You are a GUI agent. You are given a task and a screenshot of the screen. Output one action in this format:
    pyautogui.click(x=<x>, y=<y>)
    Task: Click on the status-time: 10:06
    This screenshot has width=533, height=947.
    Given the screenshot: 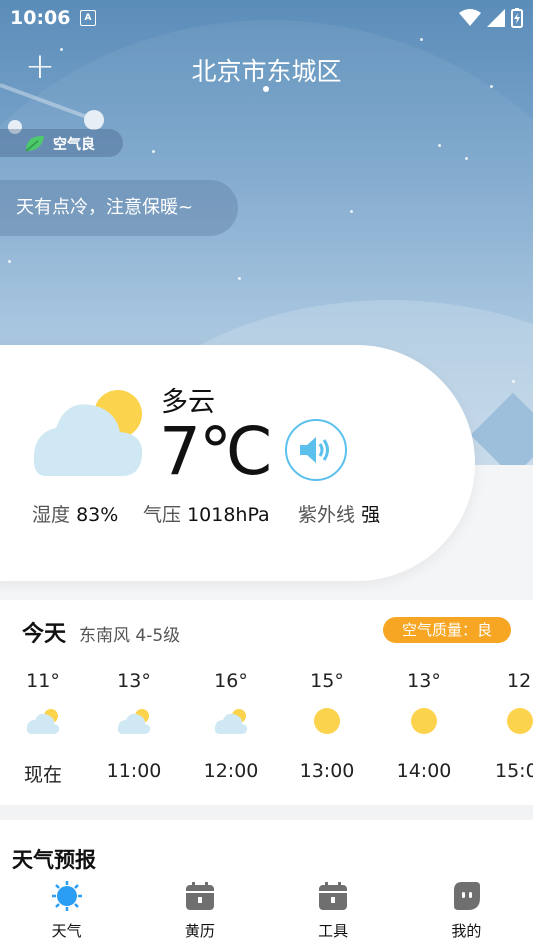 What is the action you would take?
    pyautogui.click(x=40, y=18)
    